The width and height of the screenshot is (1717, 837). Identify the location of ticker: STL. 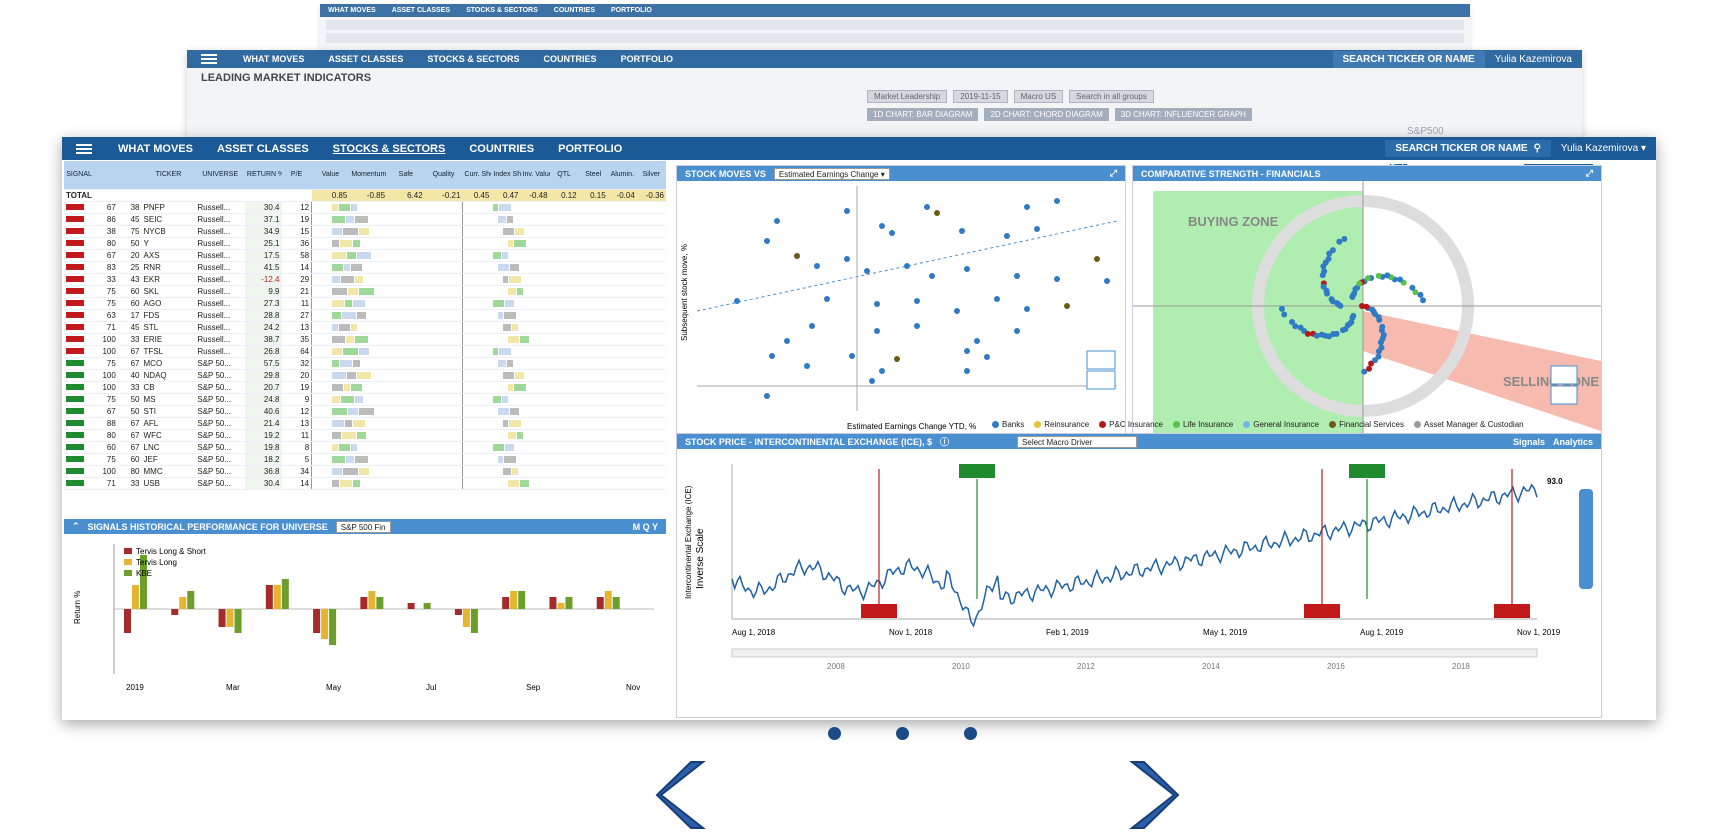
(168, 327).